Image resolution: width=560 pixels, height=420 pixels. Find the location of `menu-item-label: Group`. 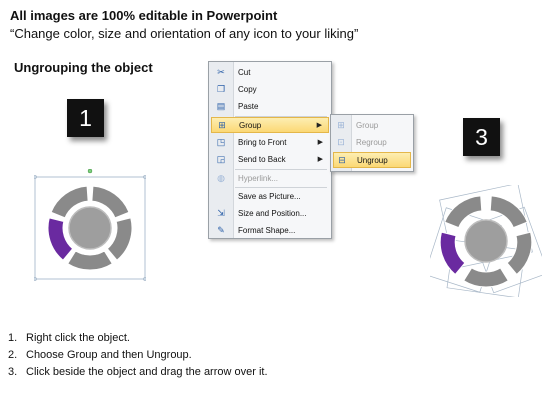

menu-item-label: Group is located at coordinates (250, 125).